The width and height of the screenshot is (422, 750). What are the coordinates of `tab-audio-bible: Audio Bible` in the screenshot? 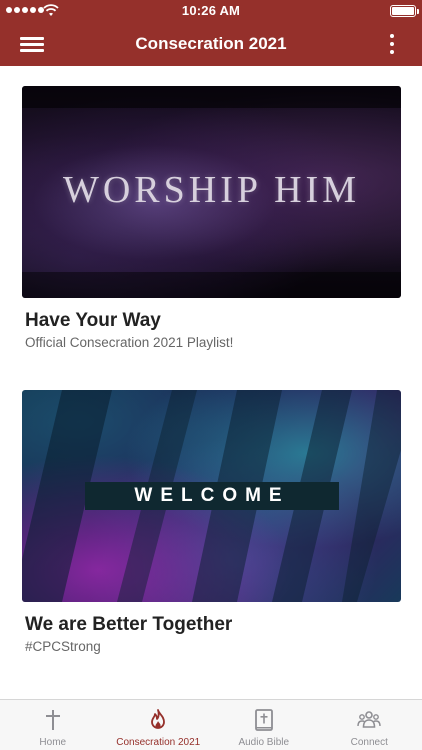 It's located at (264, 725).